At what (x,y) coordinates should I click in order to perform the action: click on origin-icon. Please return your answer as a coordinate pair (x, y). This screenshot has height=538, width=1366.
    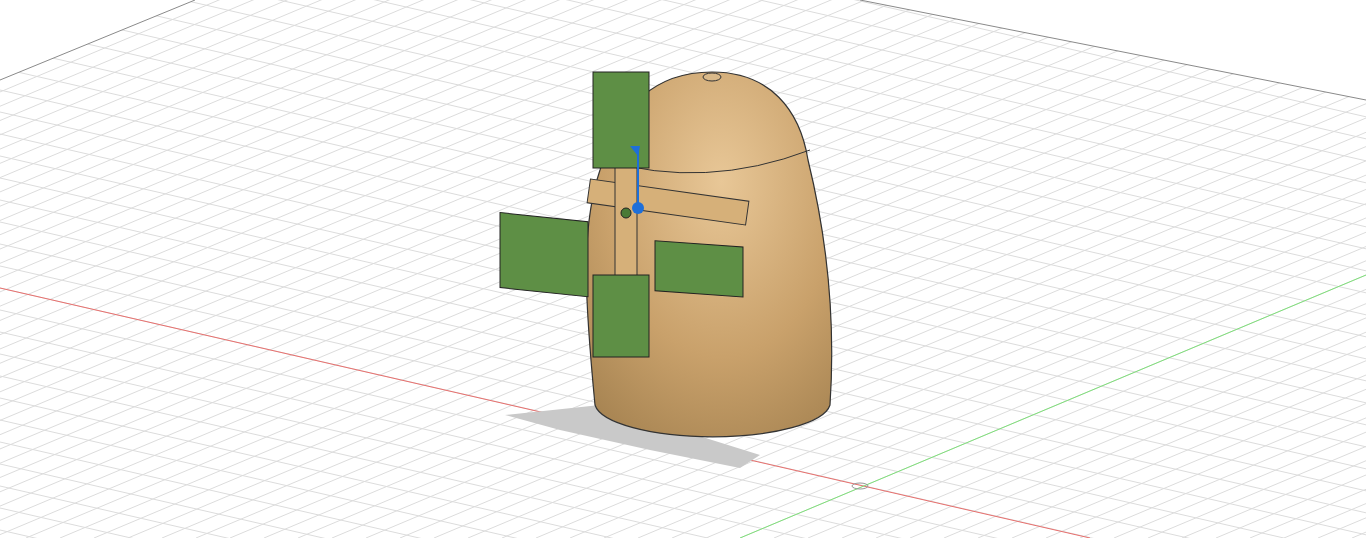
    Looking at the image, I should click on (860, 486).